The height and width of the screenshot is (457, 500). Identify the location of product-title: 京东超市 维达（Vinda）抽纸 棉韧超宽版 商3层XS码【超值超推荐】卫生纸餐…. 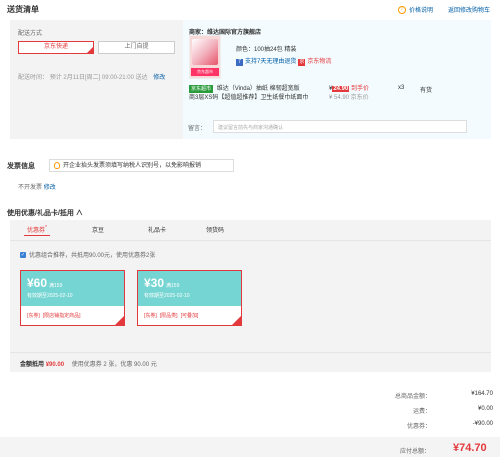
(248, 94).